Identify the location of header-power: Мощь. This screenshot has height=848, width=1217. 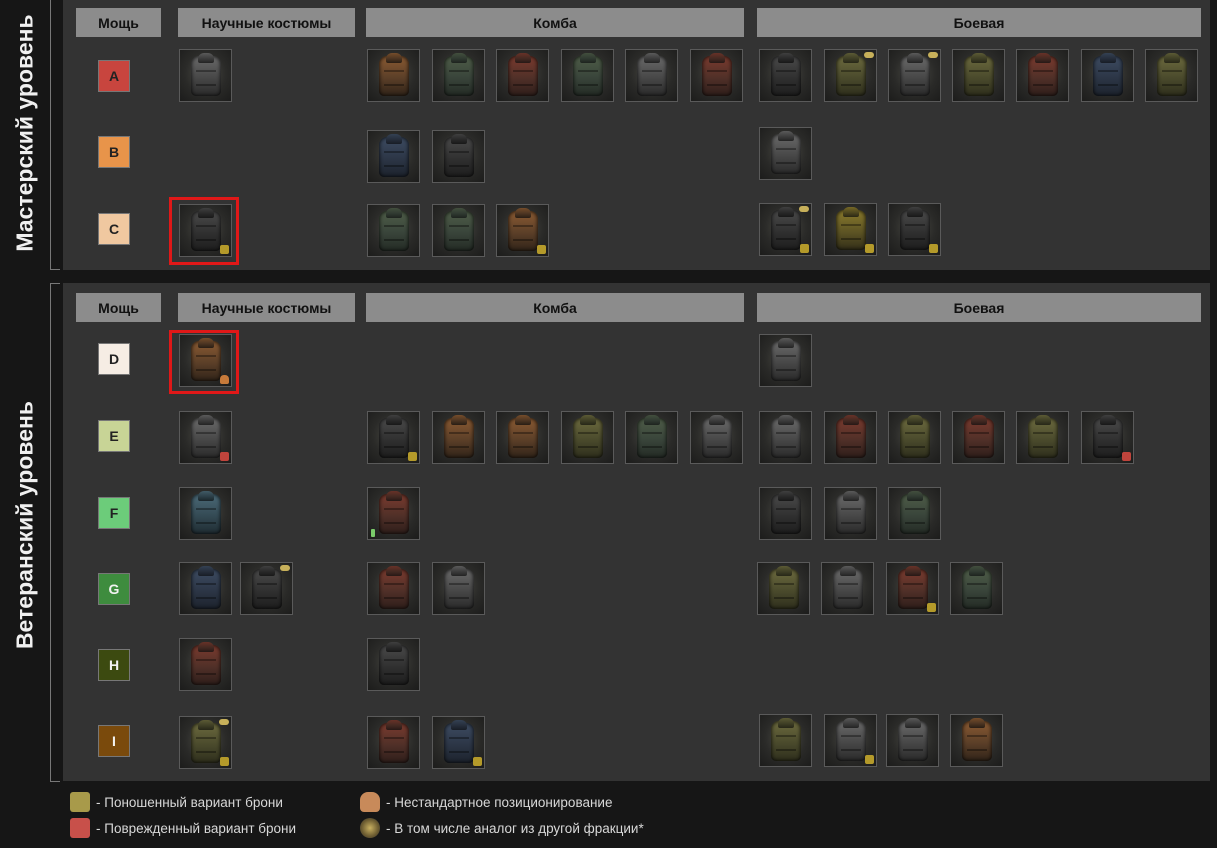
(118, 22).